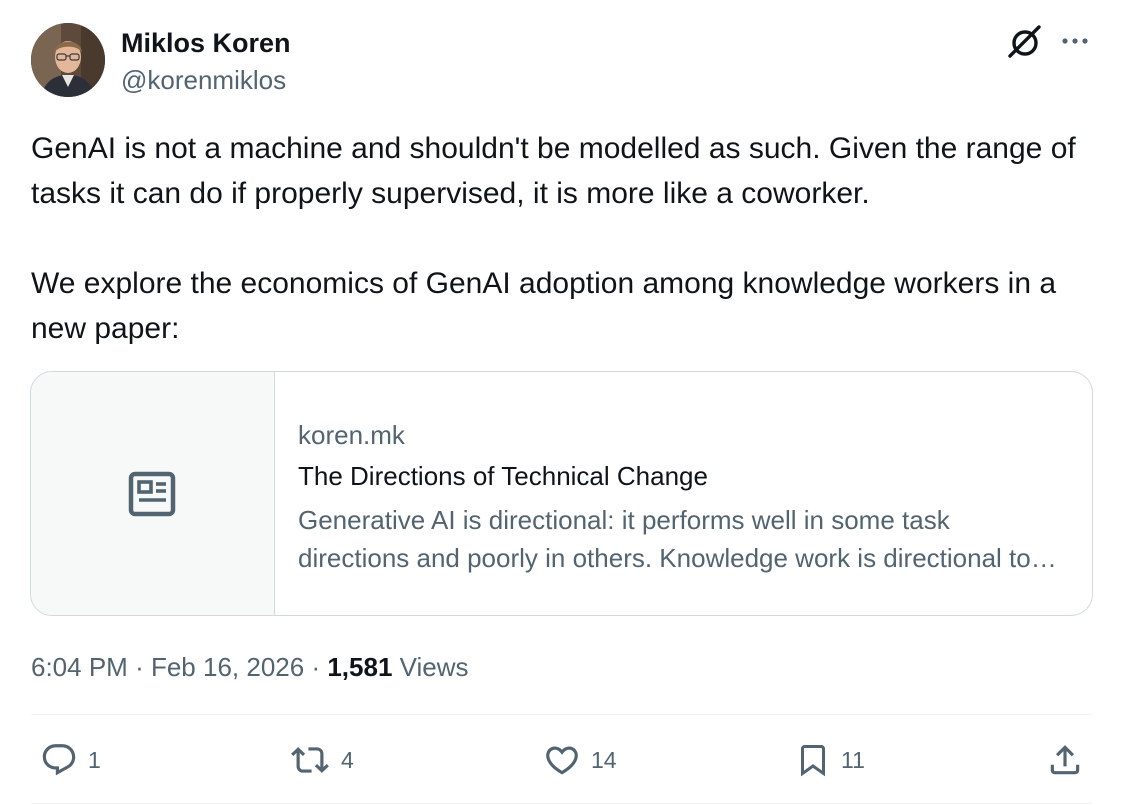 This screenshot has width=1123, height=805. Describe the element at coordinates (347, 759) in the screenshot. I see `retweet-count: 4` at that location.